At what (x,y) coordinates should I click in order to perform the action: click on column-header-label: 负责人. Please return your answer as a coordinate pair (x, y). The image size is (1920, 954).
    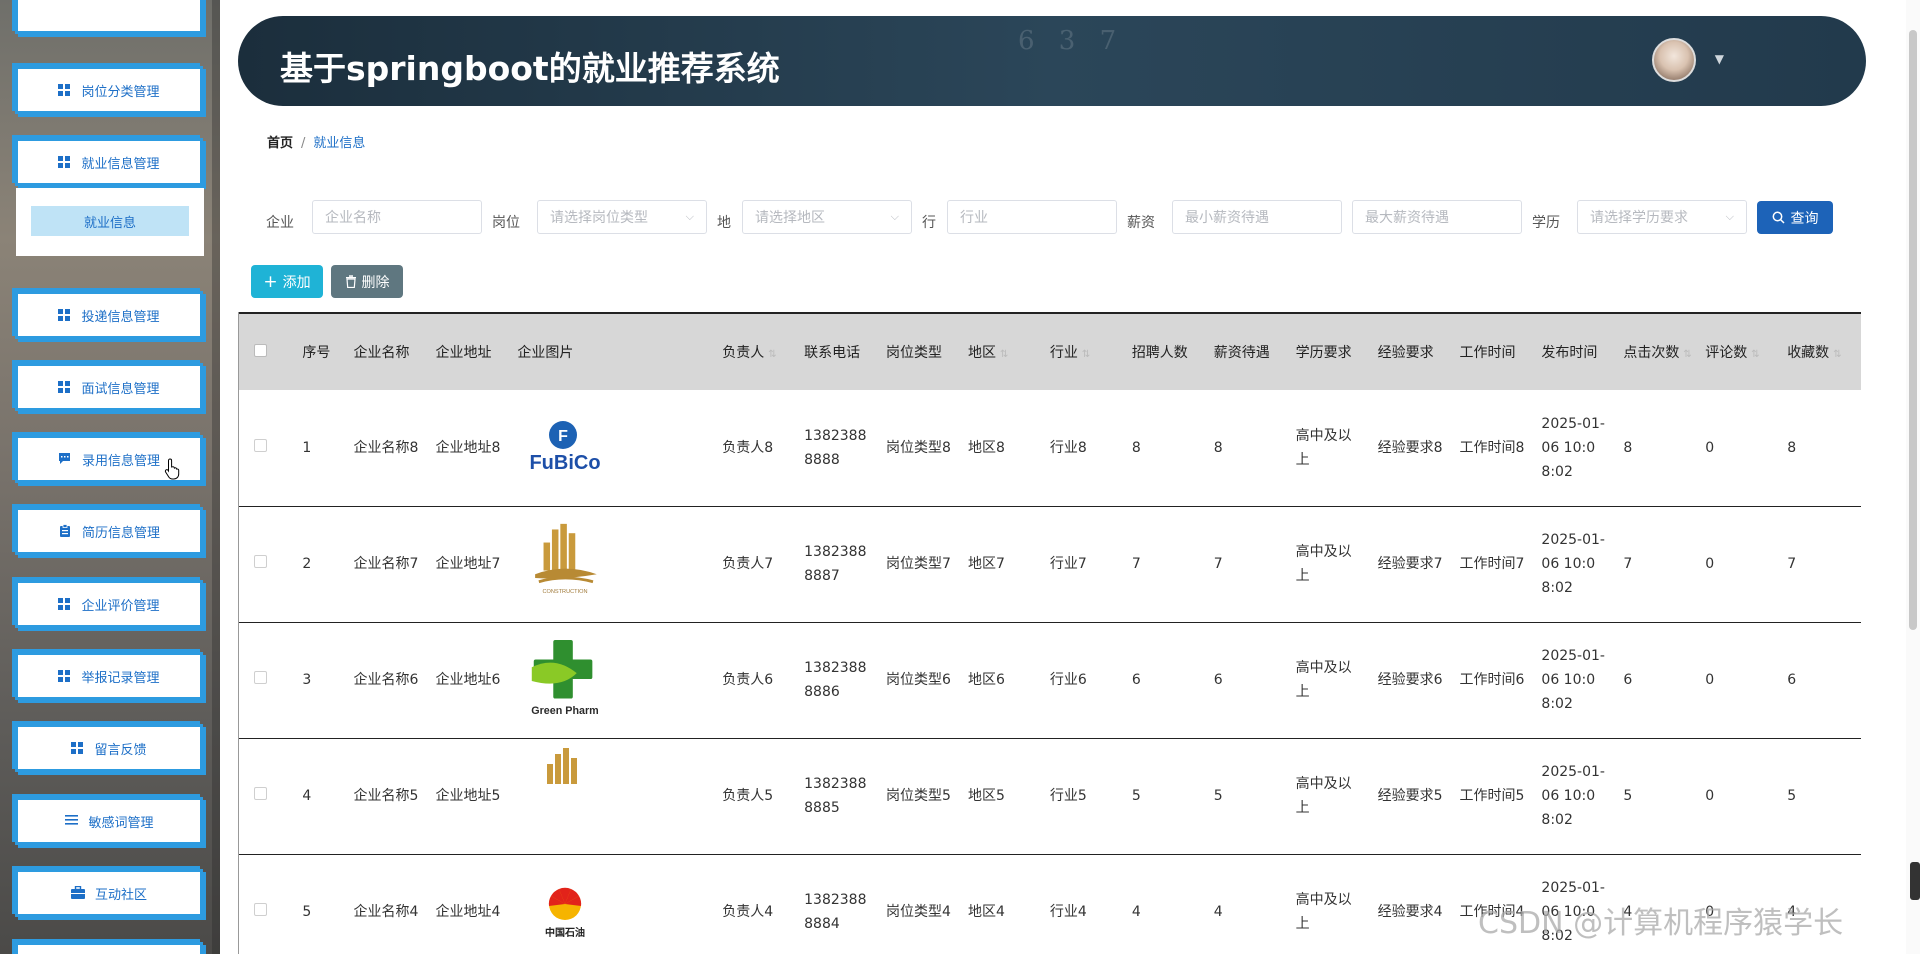
    Looking at the image, I should click on (743, 353).